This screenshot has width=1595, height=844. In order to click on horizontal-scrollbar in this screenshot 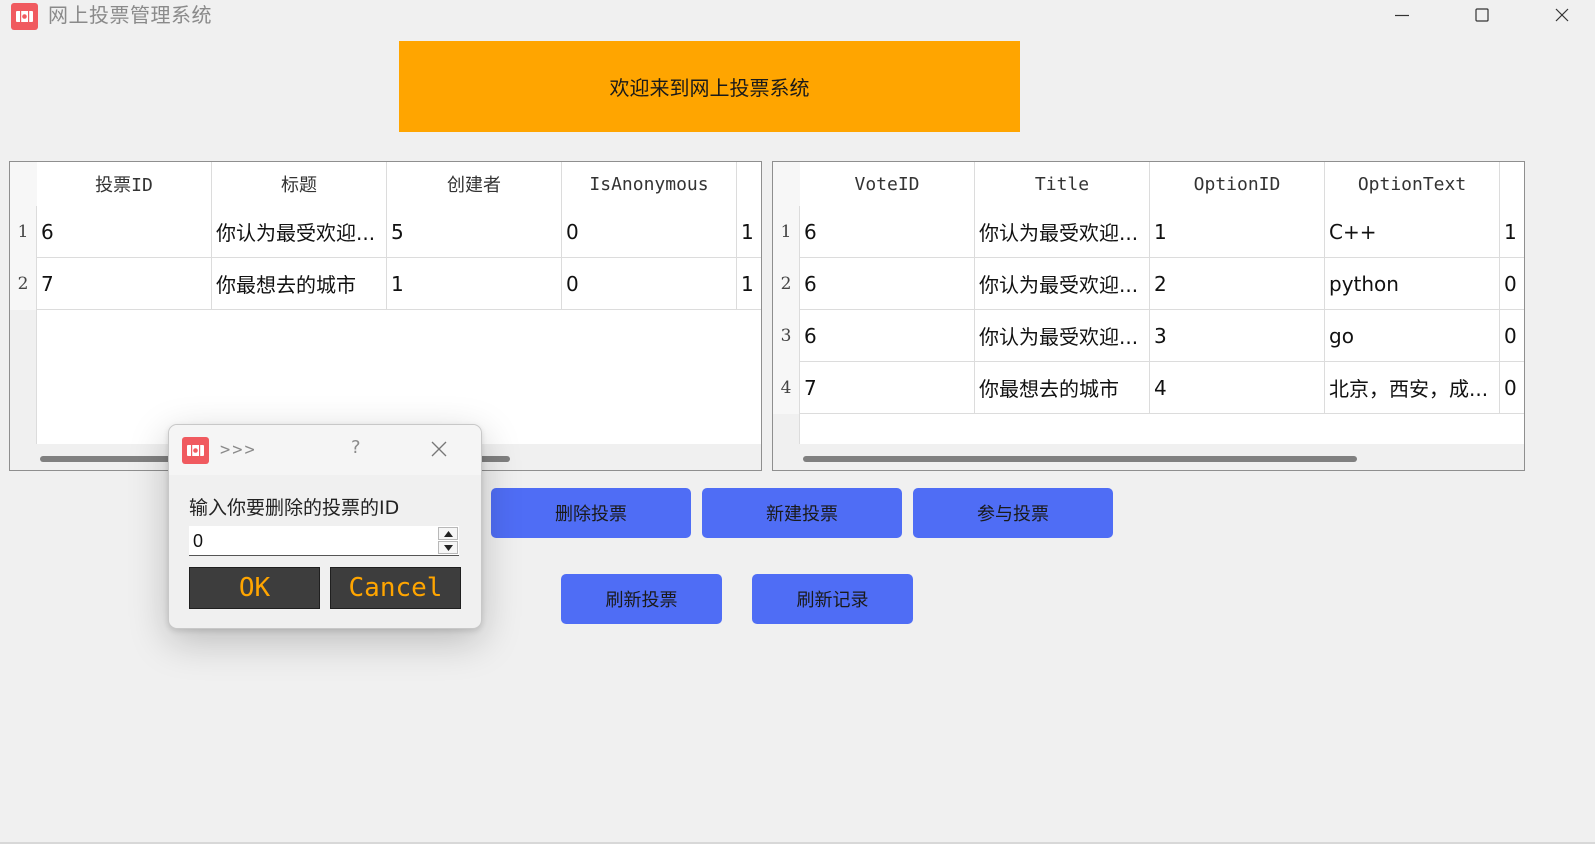, I will do `click(1162, 457)`.